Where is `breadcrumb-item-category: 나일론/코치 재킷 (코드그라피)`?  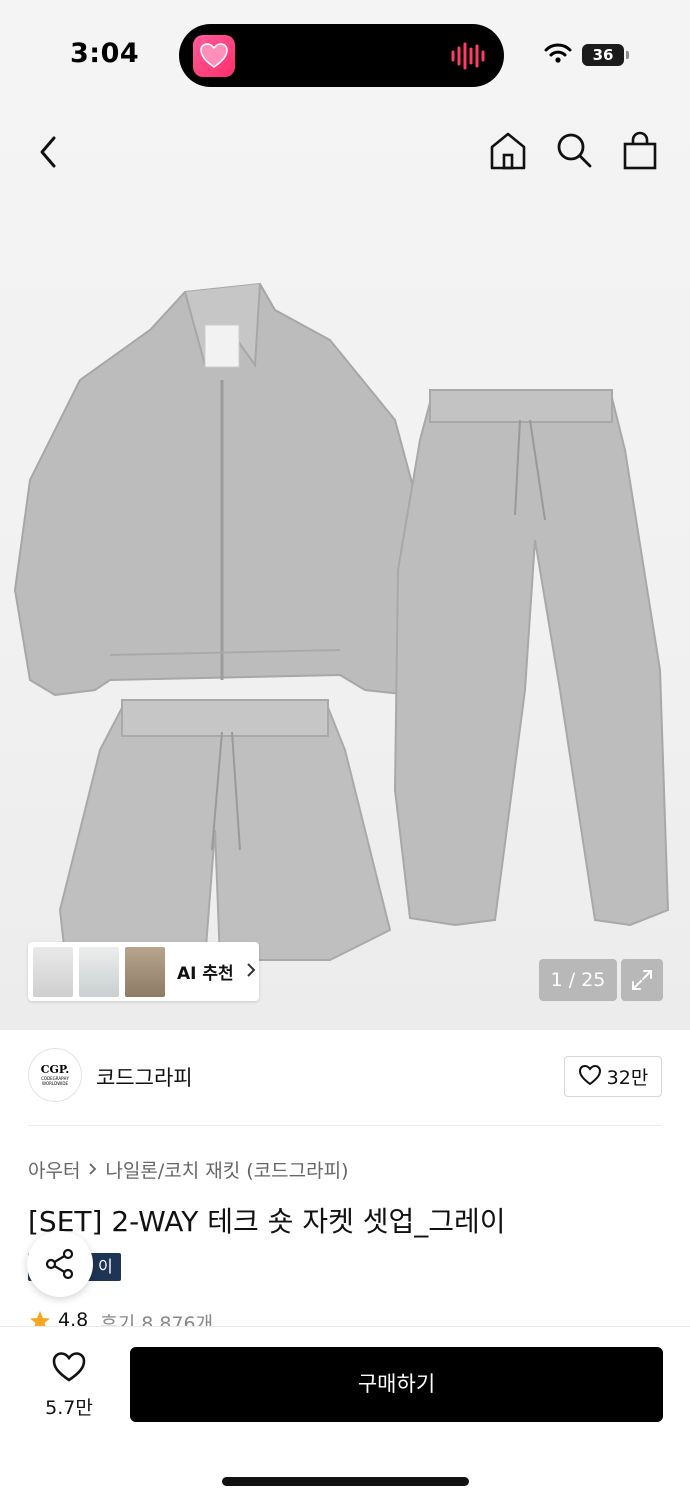 breadcrumb-item-category: 나일론/코치 재킷 (코드그라피) is located at coordinates (226, 1169).